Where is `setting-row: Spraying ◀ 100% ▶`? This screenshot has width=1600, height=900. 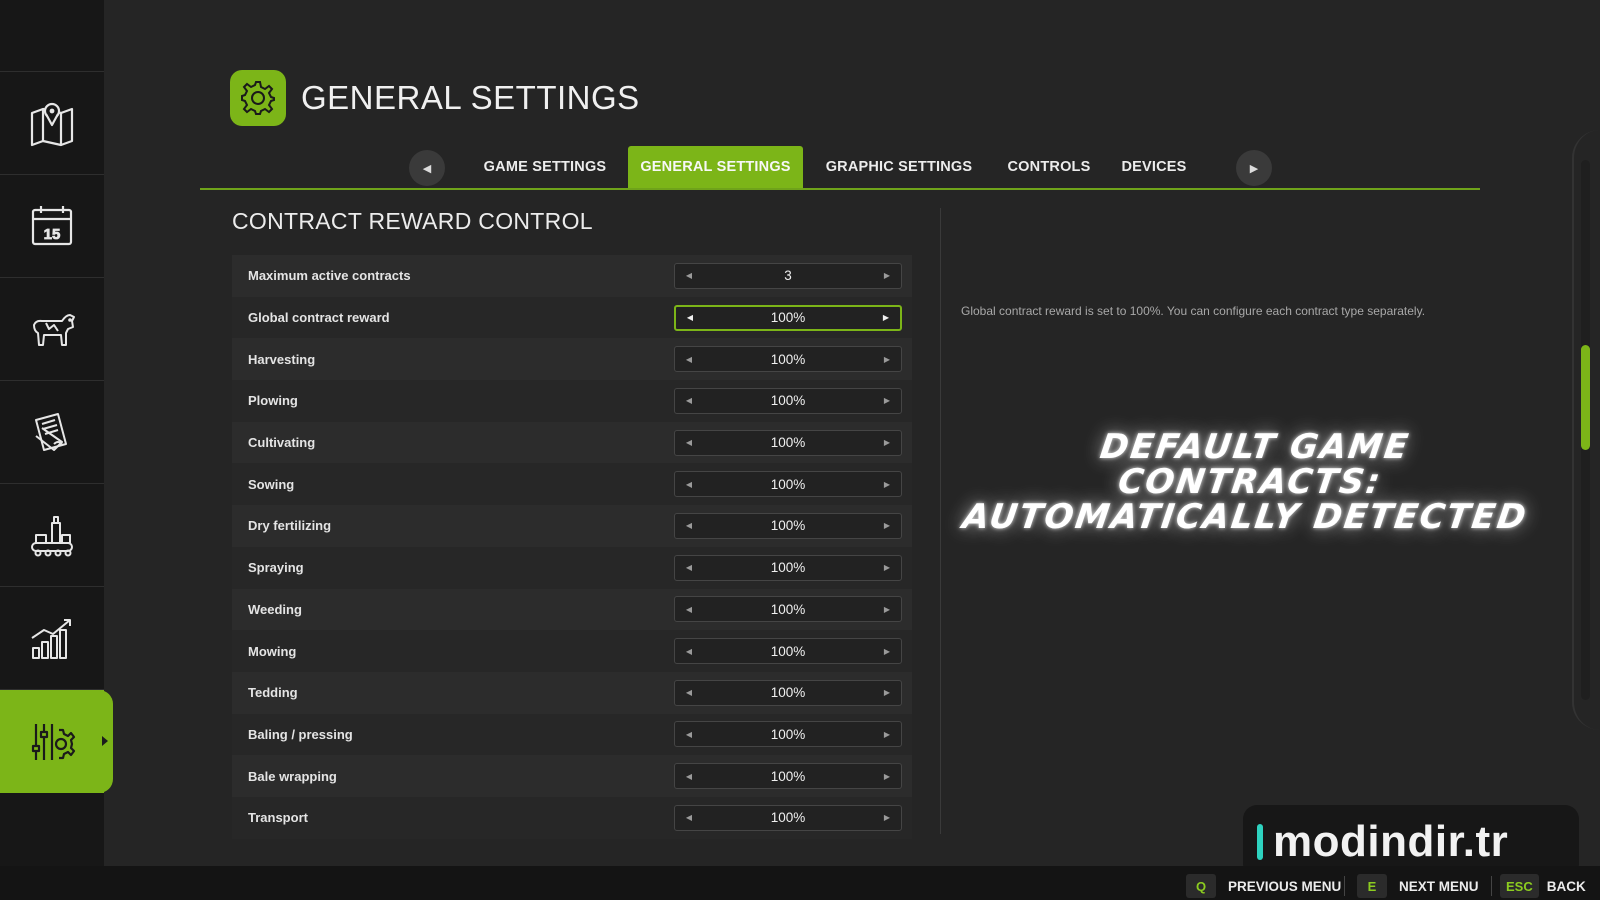 setting-row: Spraying ◀ 100% ▶ is located at coordinates (572, 567).